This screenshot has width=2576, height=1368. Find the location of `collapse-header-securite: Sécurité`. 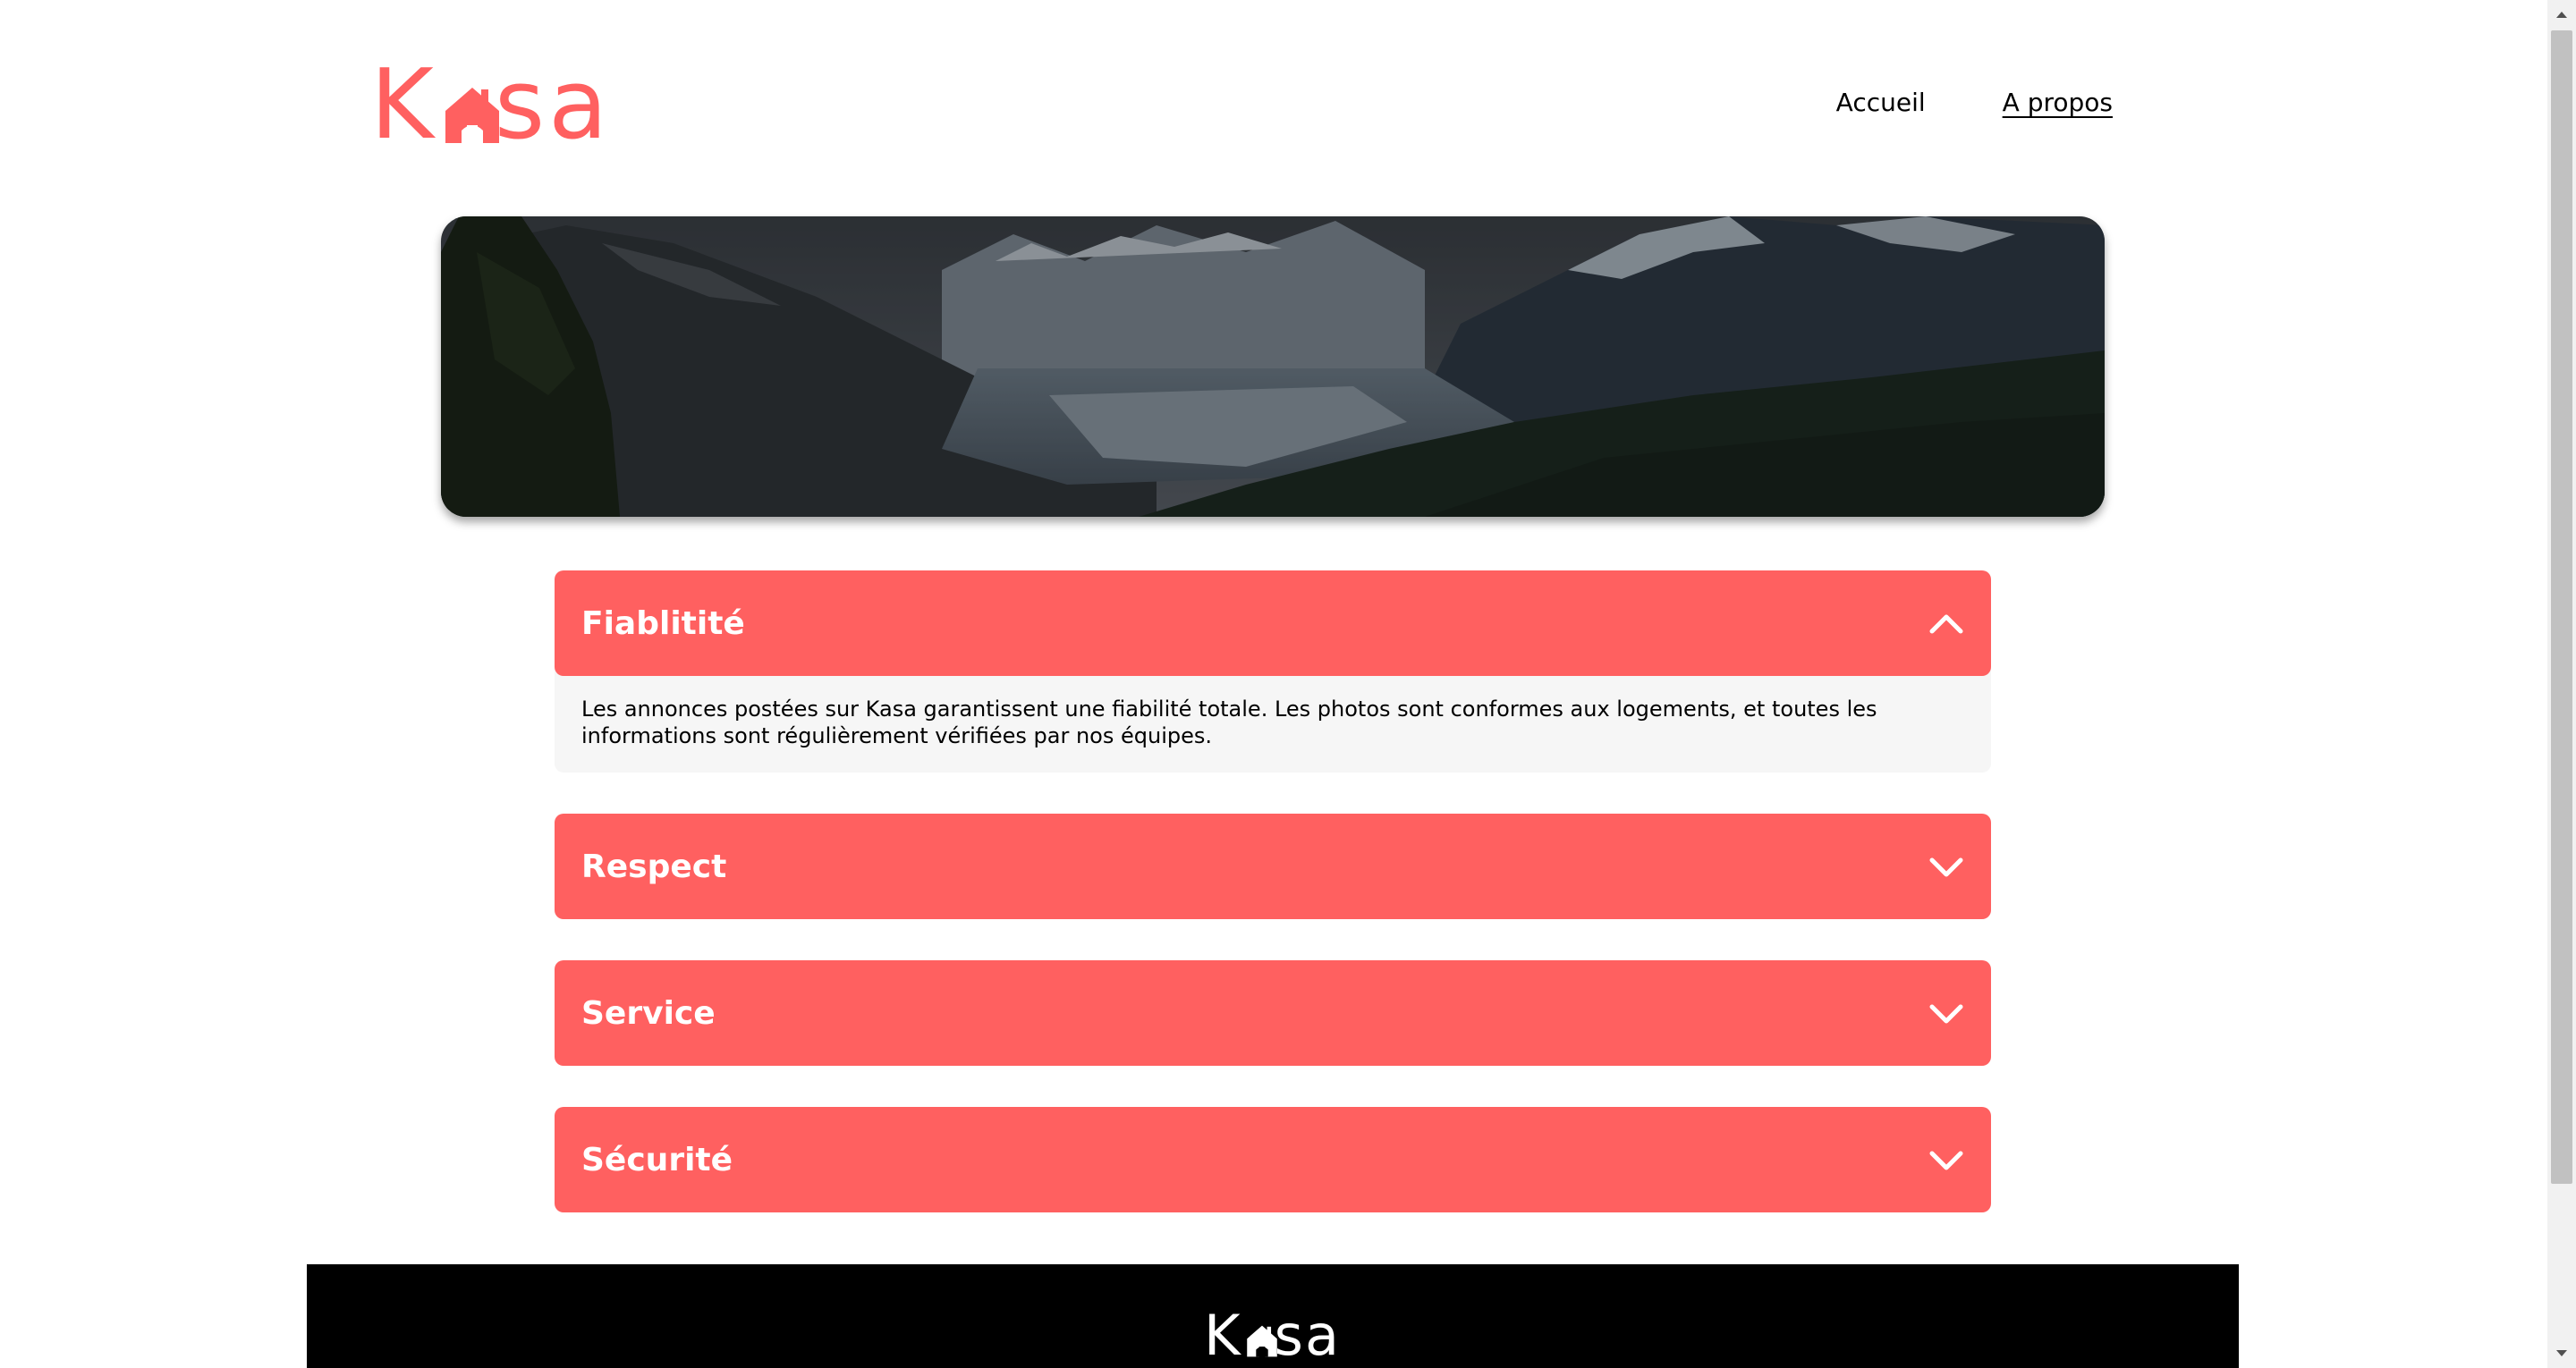

collapse-header-securite: Sécurité is located at coordinates (1273, 1159).